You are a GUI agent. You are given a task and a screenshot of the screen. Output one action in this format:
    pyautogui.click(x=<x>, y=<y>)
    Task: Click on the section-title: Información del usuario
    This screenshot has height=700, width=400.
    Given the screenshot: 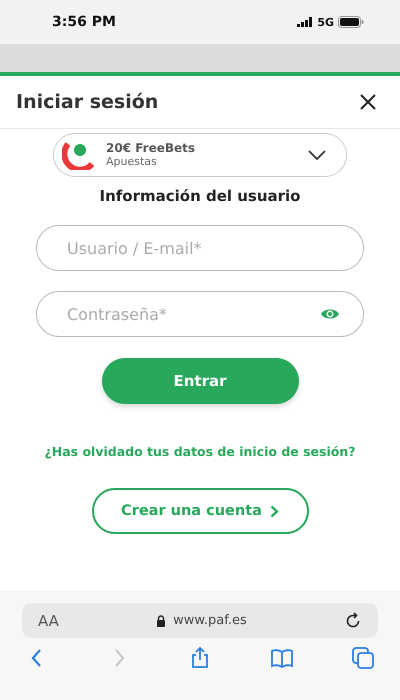 What is the action you would take?
    pyautogui.click(x=199, y=196)
    